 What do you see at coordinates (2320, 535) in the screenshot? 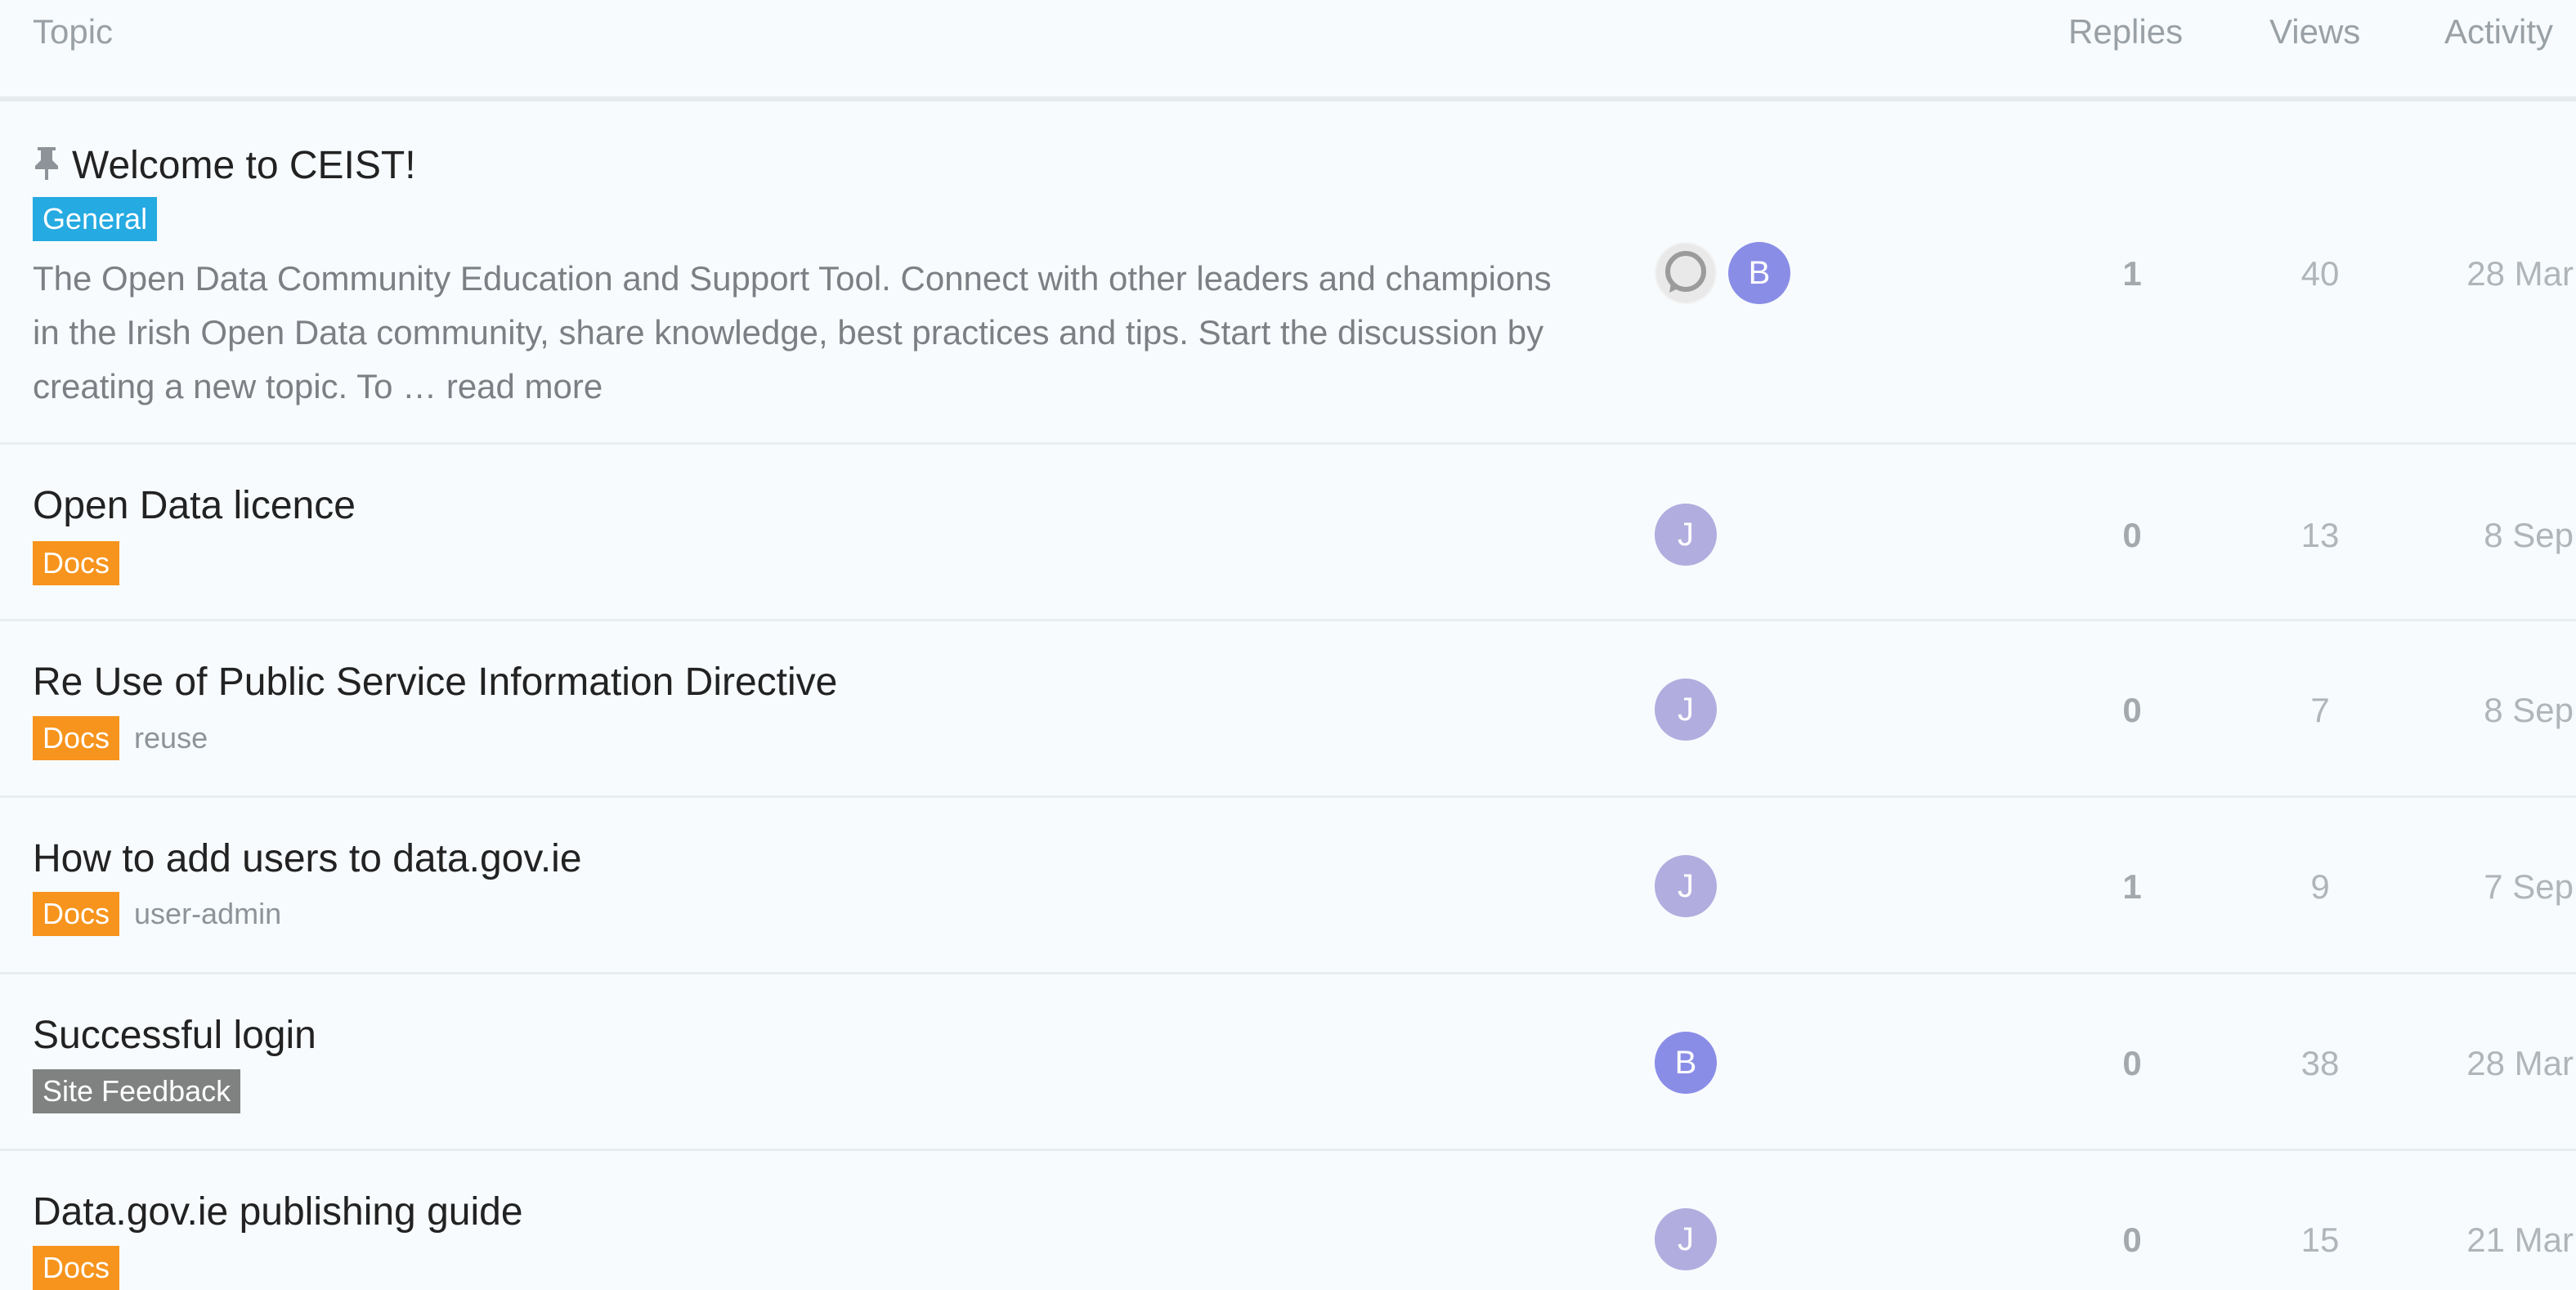
I see `views-count: 13` at bounding box center [2320, 535].